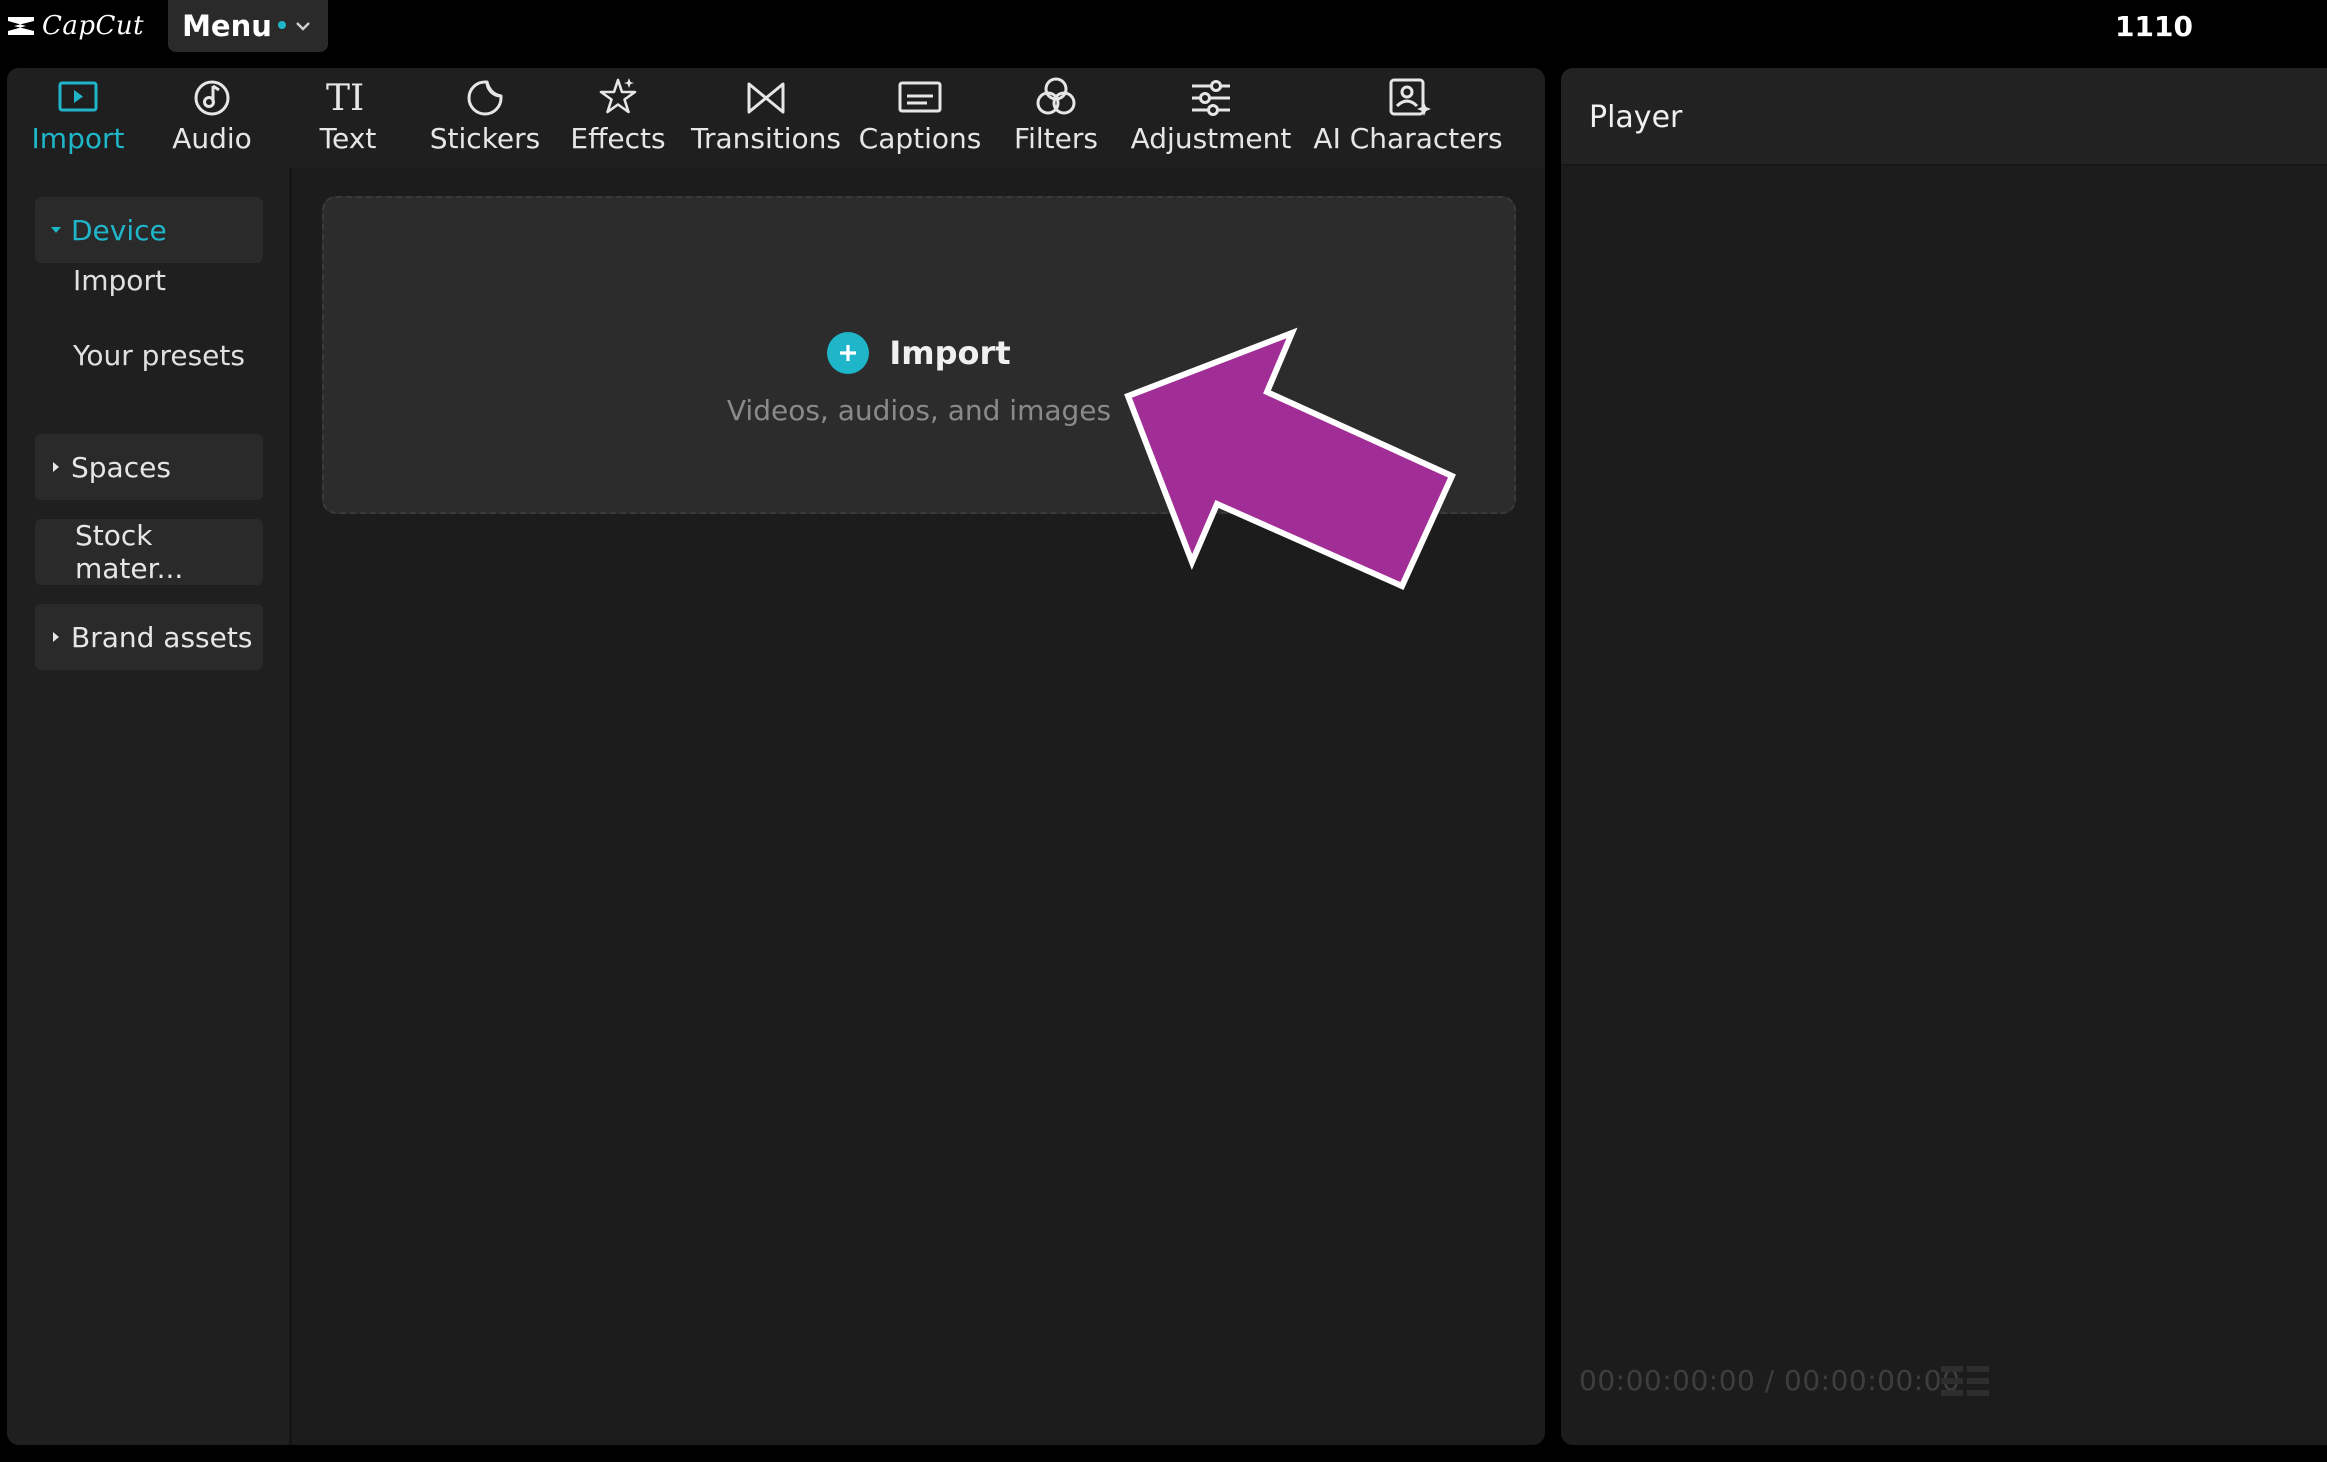 This screenshot has width=2327, height=1462. I want to click on tab-audio: Audio, so click(212, 121).